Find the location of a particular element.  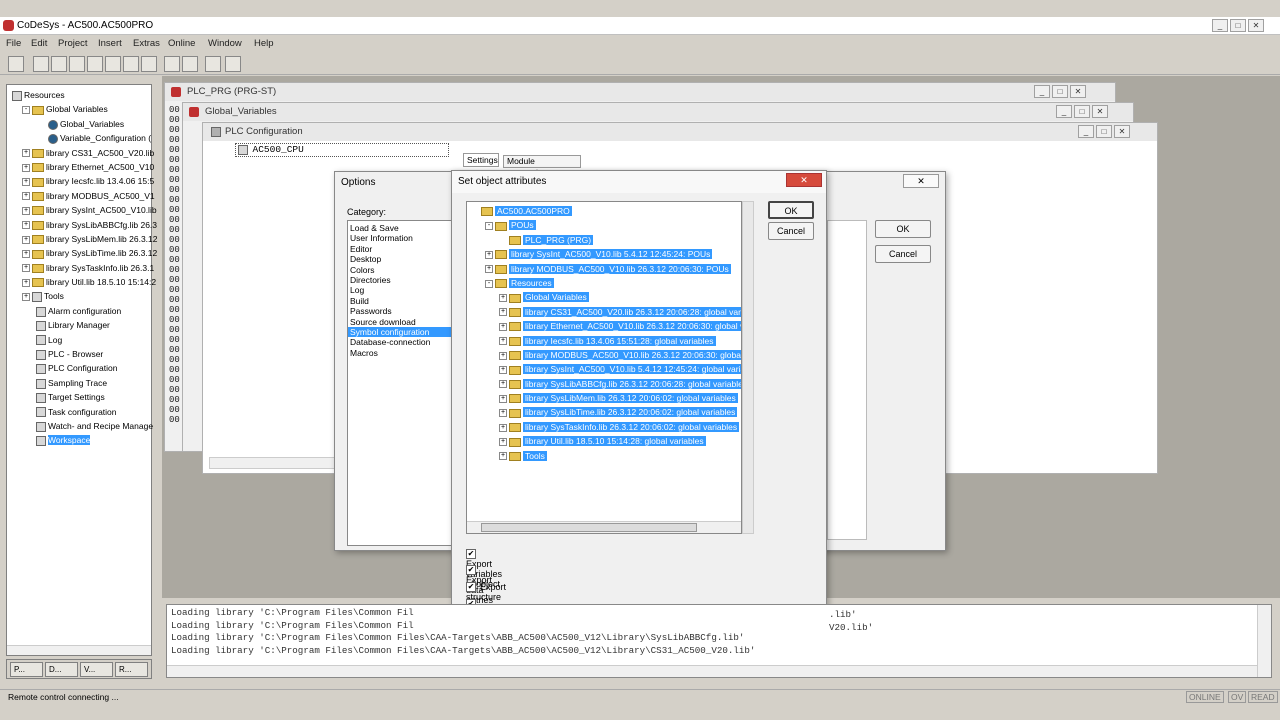

tree-item: + library MODBUS_AC500_V1 is located at coordinates (84, 196).